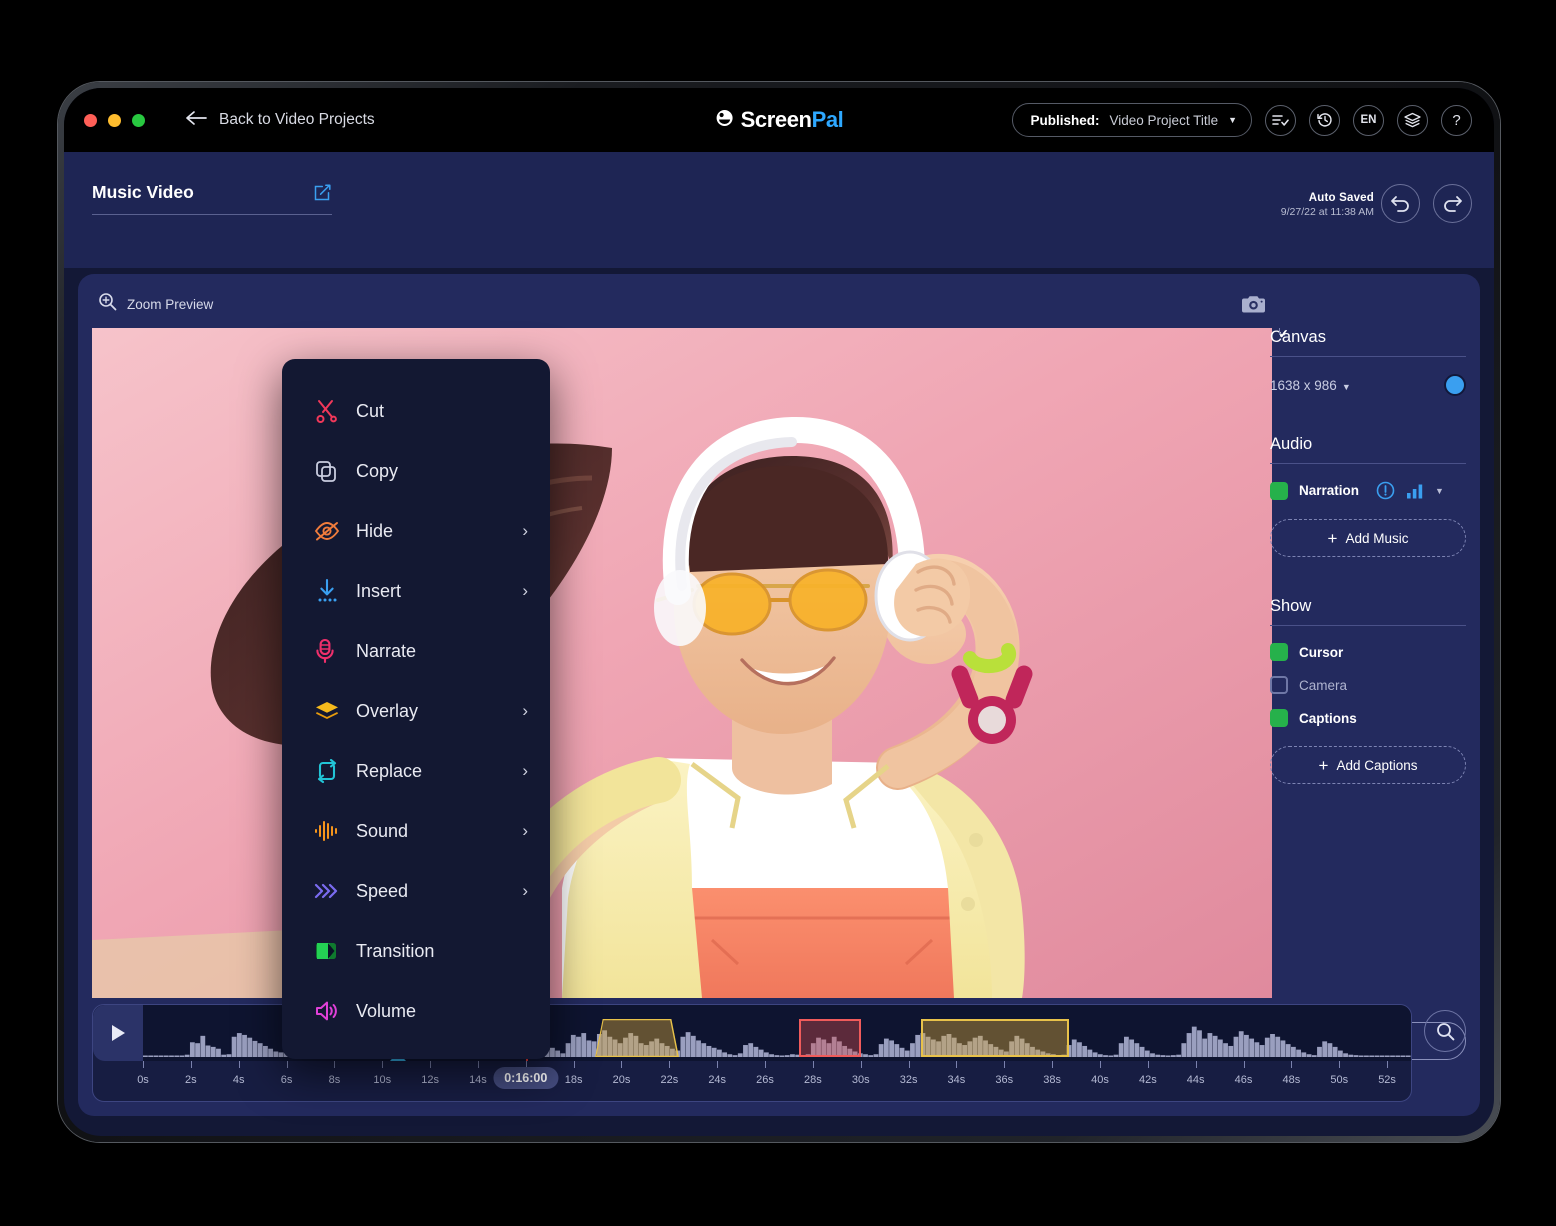  Describe the element at coordinates (212, 198) in the screenshot. I see `project-title-field: Music Video` at that location.